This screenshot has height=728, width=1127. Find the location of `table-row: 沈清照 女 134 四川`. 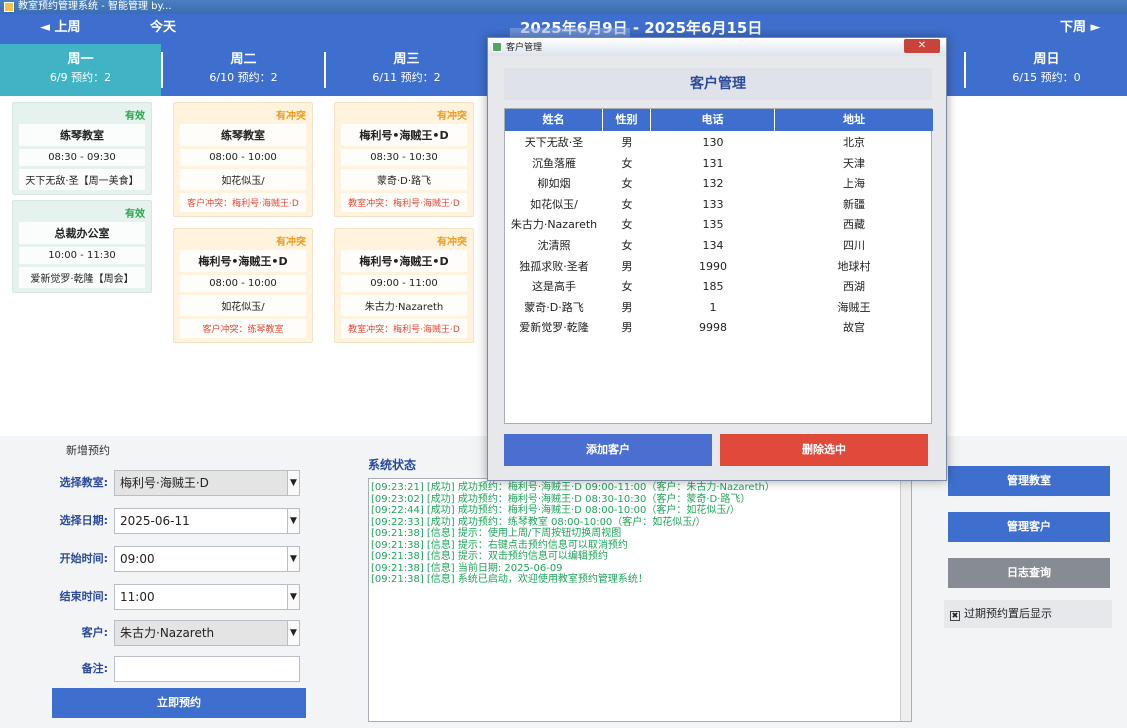

table-row: 沈清照 女 134 四川 is located at coordinates (719, 246).